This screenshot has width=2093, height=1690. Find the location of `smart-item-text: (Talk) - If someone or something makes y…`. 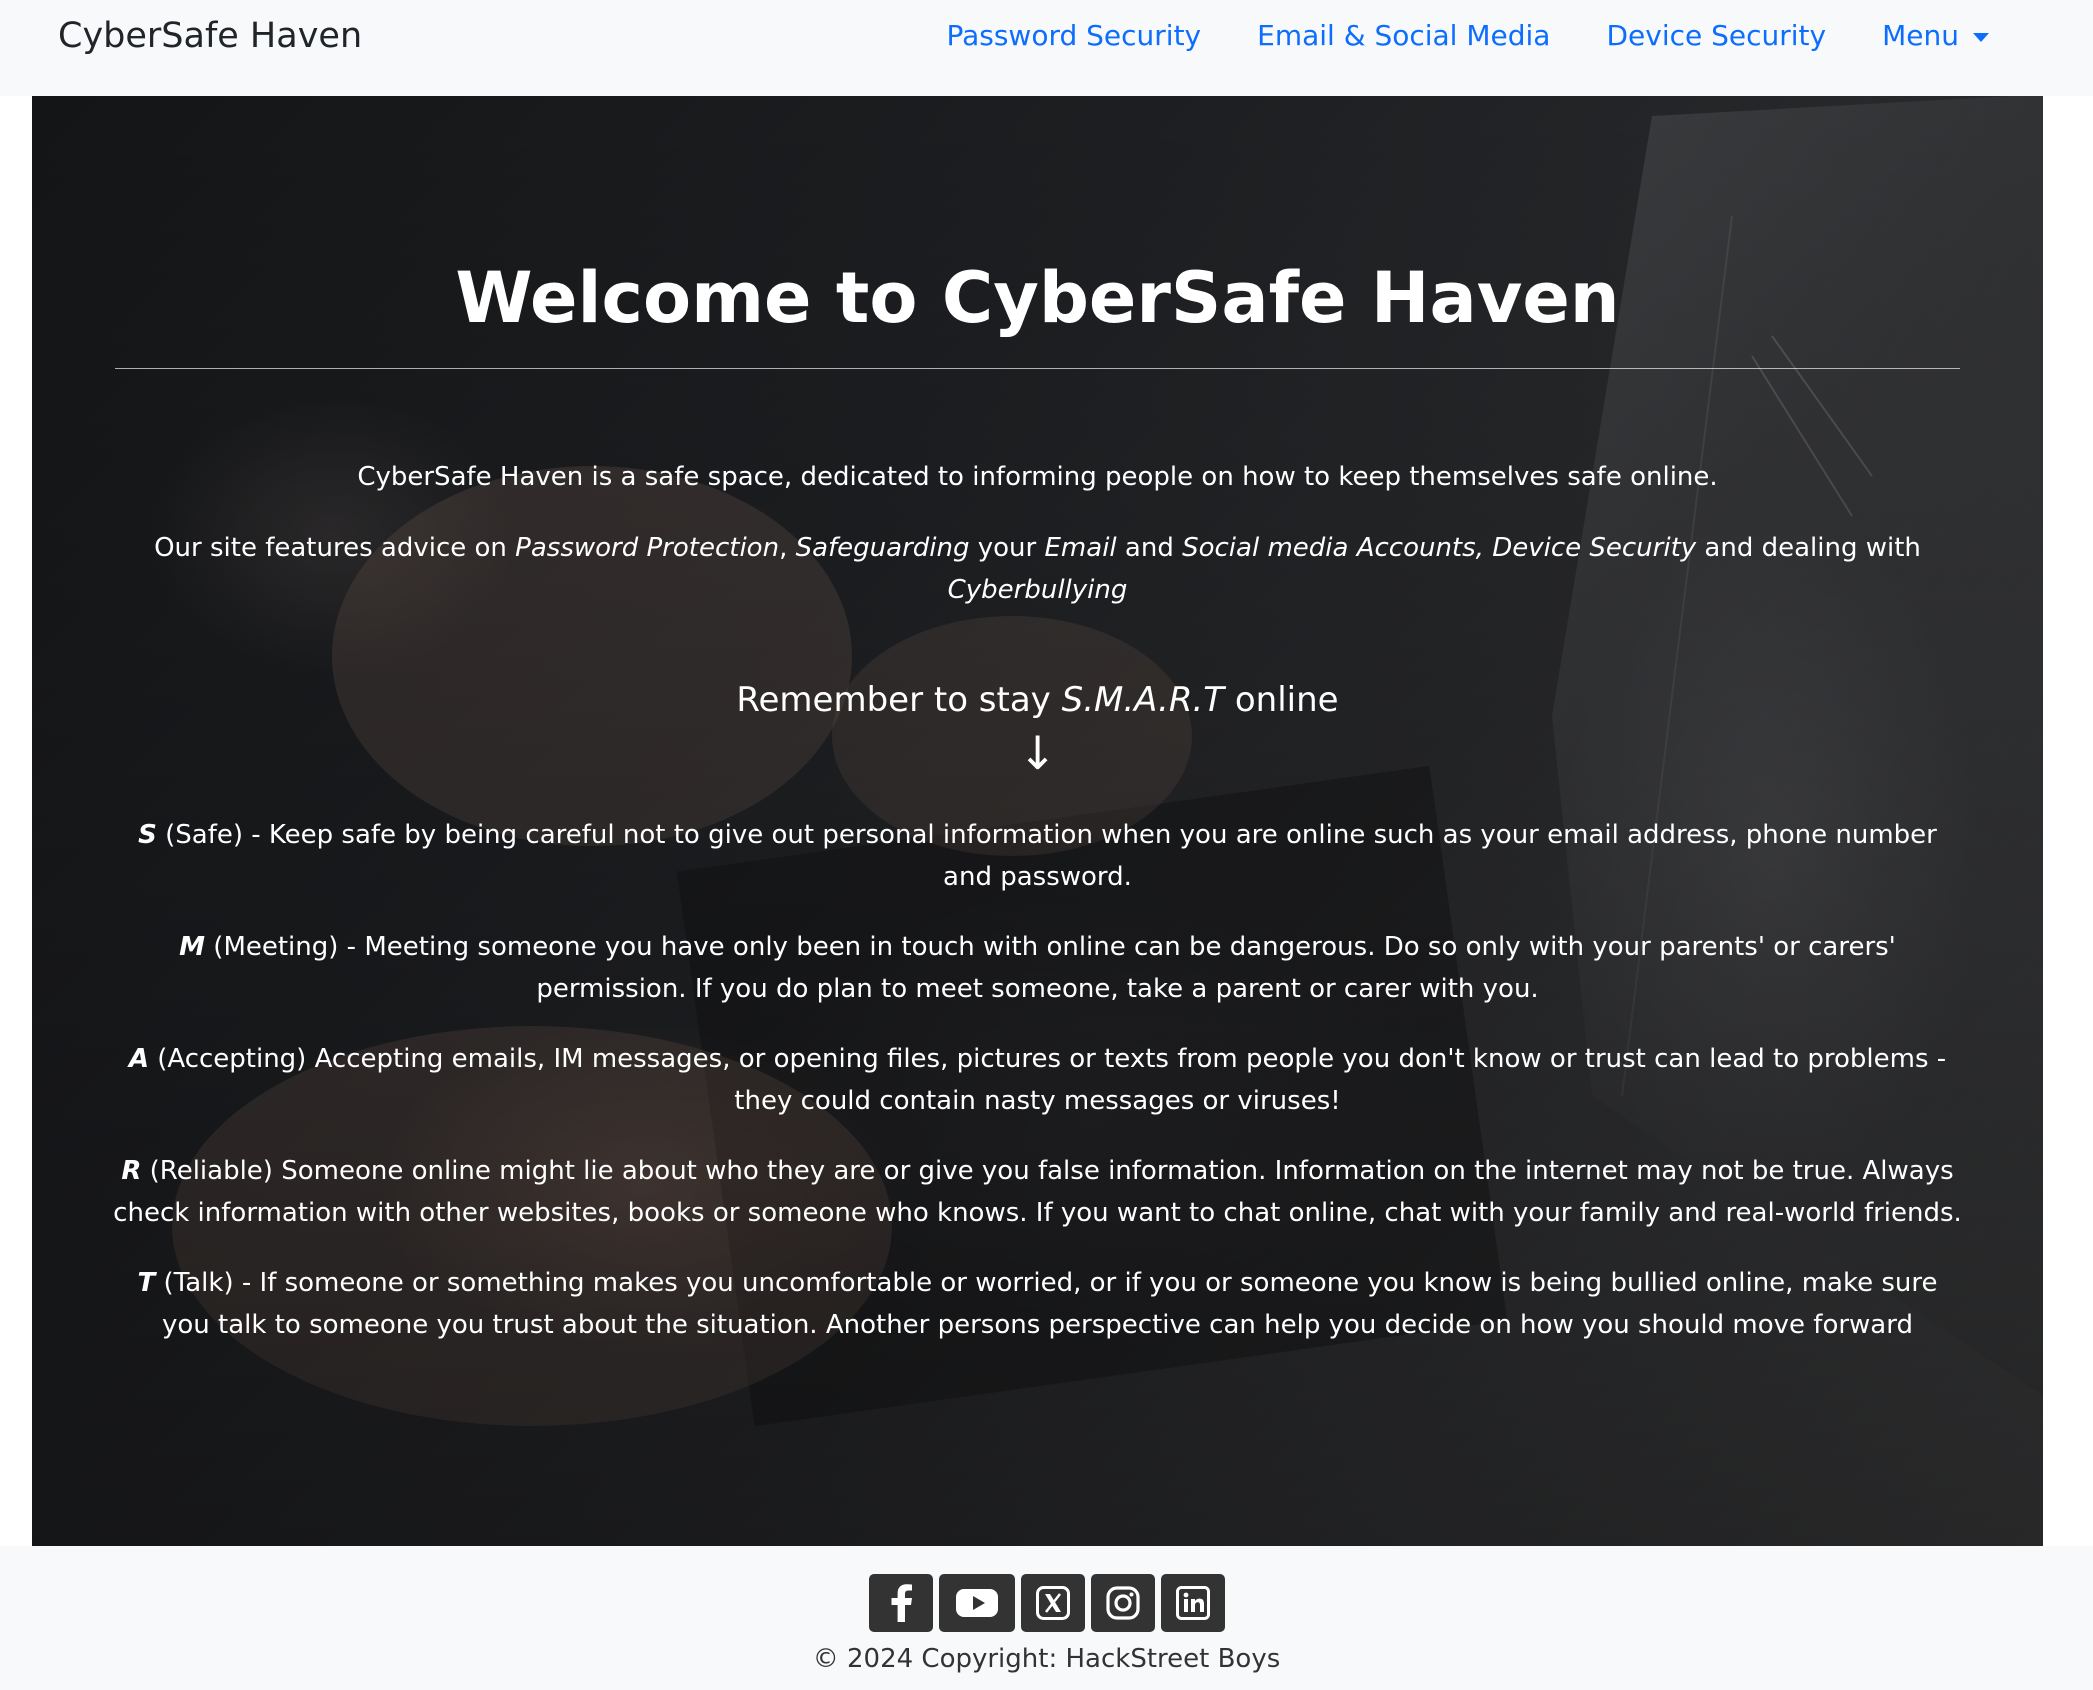

smart-item-text: (Talk) - If someone or something makes y… is located at coordinates (1046, 1304).